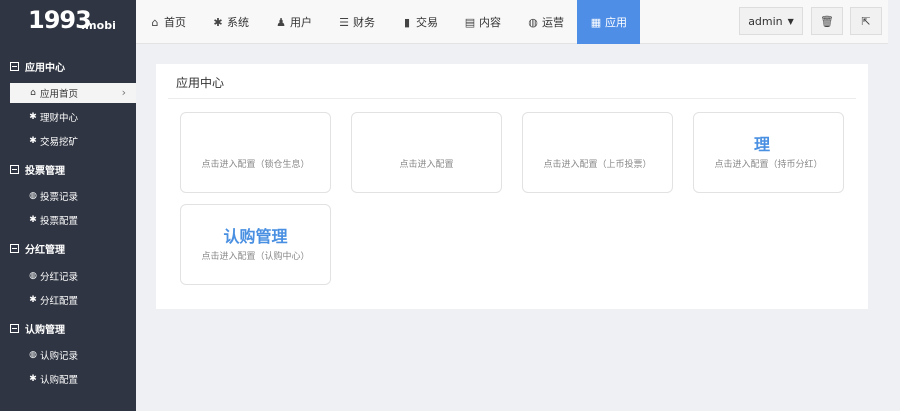  I want to click on top-nav: ⌂ 首页 ✱ 系统 ♟ 用户 ☰ 财务 ▮ 交易 ▤ 内容 ◍ 运营 ▦ 应用, so click(388, 22).